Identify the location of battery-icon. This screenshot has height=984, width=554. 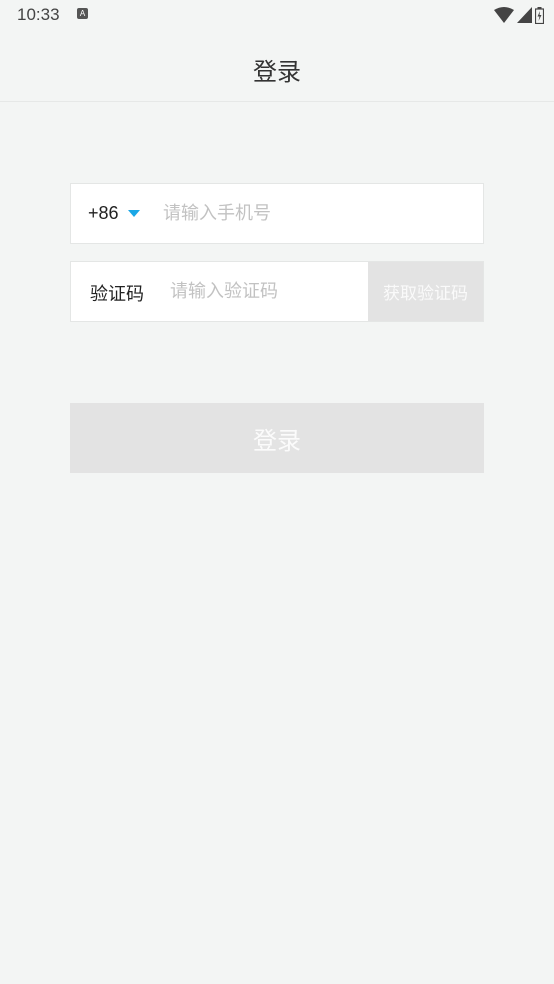
(539, 15).